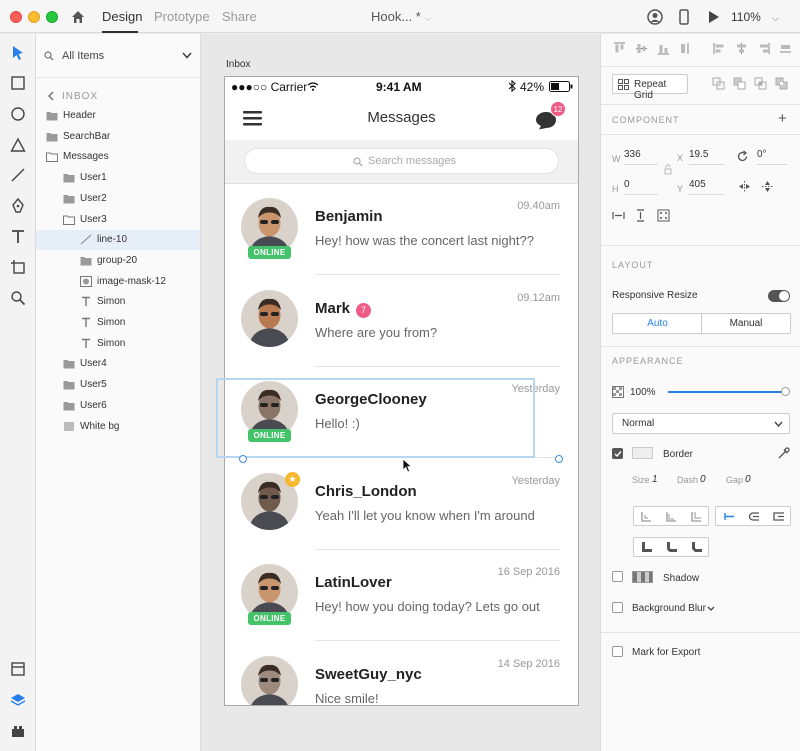 The width and height of the screenshot is (800, 751). I want to click on resize-handle-right, so click(559, 459).